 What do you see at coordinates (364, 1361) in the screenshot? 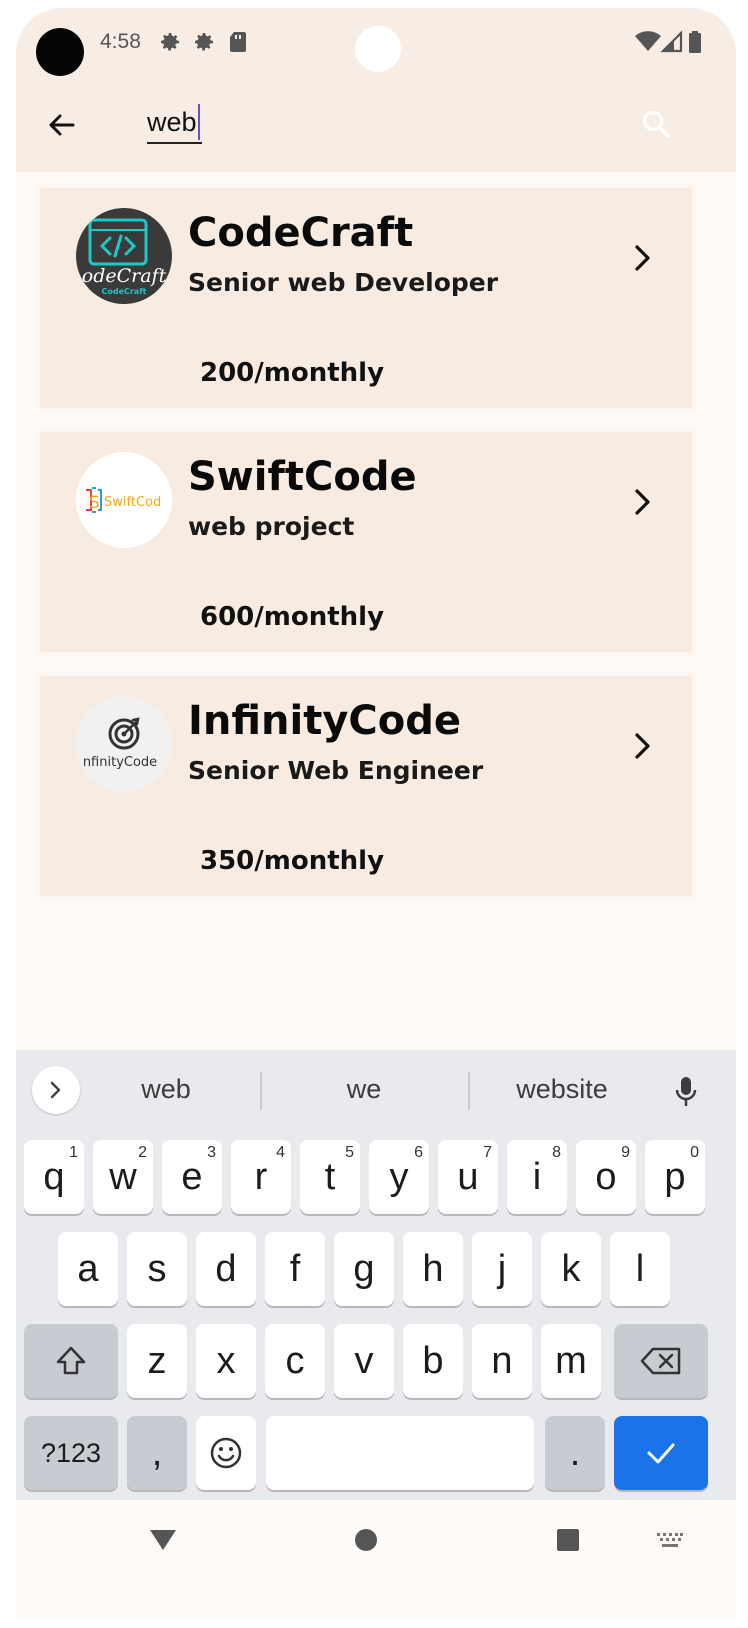
I see `key-v: v` at bounding box center [364, 1361].